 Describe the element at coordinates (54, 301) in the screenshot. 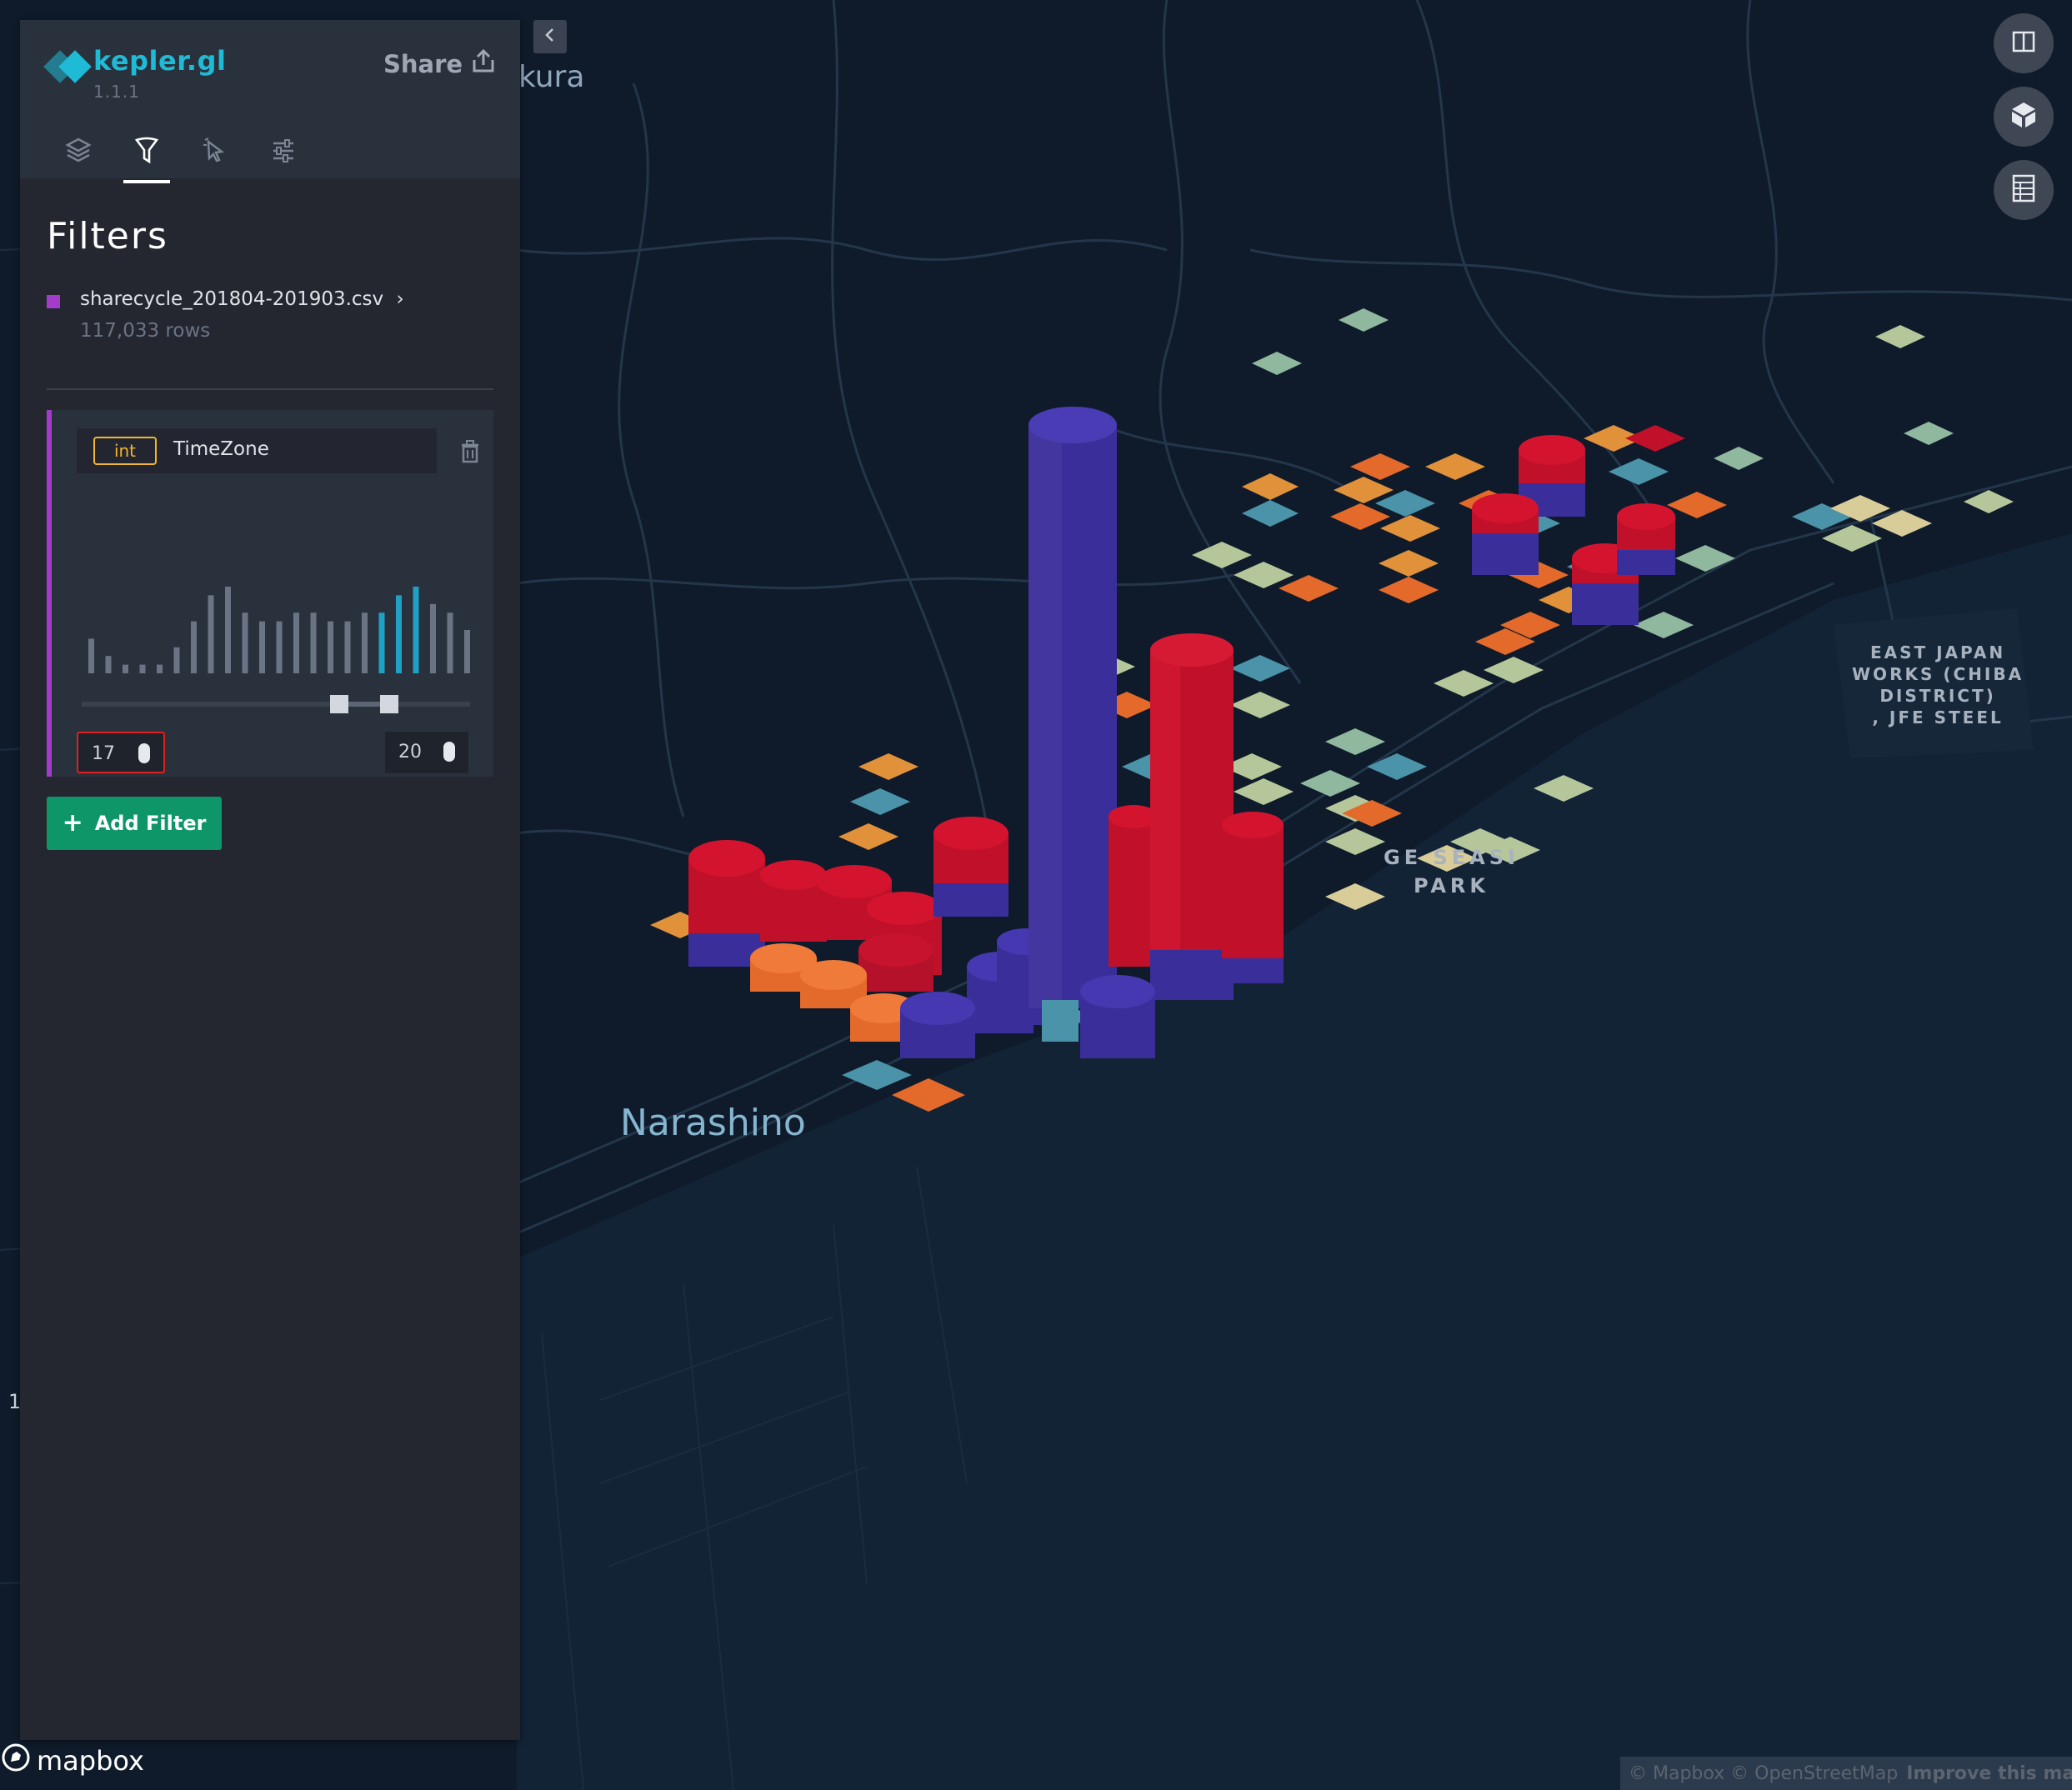

I see `dataset-color-swatch` at that location.